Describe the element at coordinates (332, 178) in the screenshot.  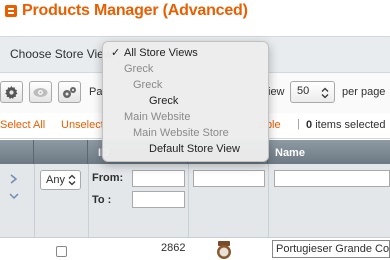
I see `name-filter-input` at that location.